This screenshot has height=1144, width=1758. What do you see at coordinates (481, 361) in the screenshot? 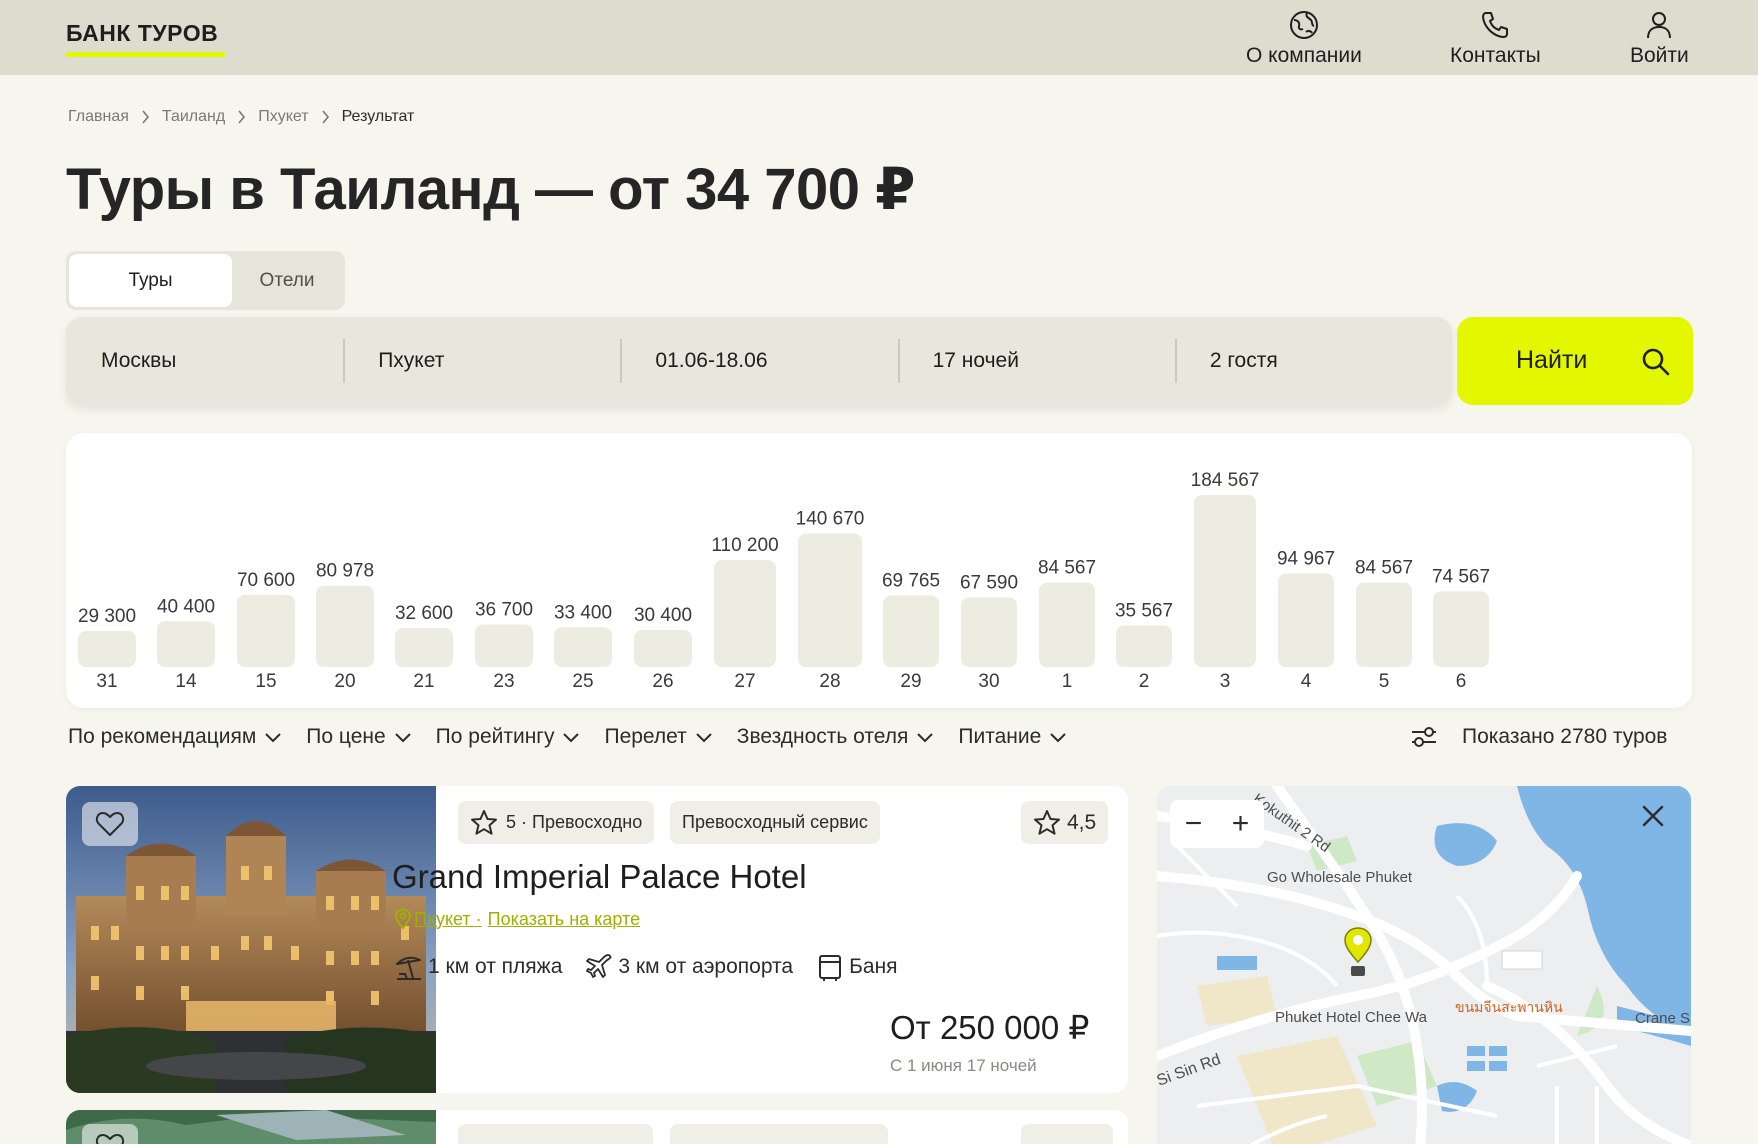
I see `to-field: Пхукет` at bounding box center [481, 361].